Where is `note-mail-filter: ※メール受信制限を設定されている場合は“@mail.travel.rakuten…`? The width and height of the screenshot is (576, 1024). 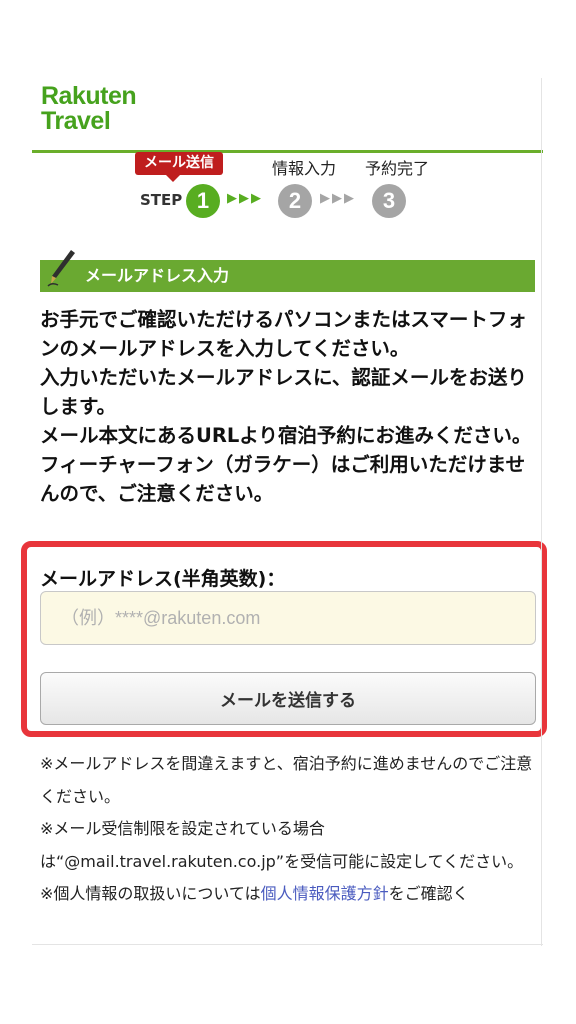 note-mail-filter: ※メール受信制限を設定されている場合は“@mail.travel.rakuten… is located at coordinates (282, 845).